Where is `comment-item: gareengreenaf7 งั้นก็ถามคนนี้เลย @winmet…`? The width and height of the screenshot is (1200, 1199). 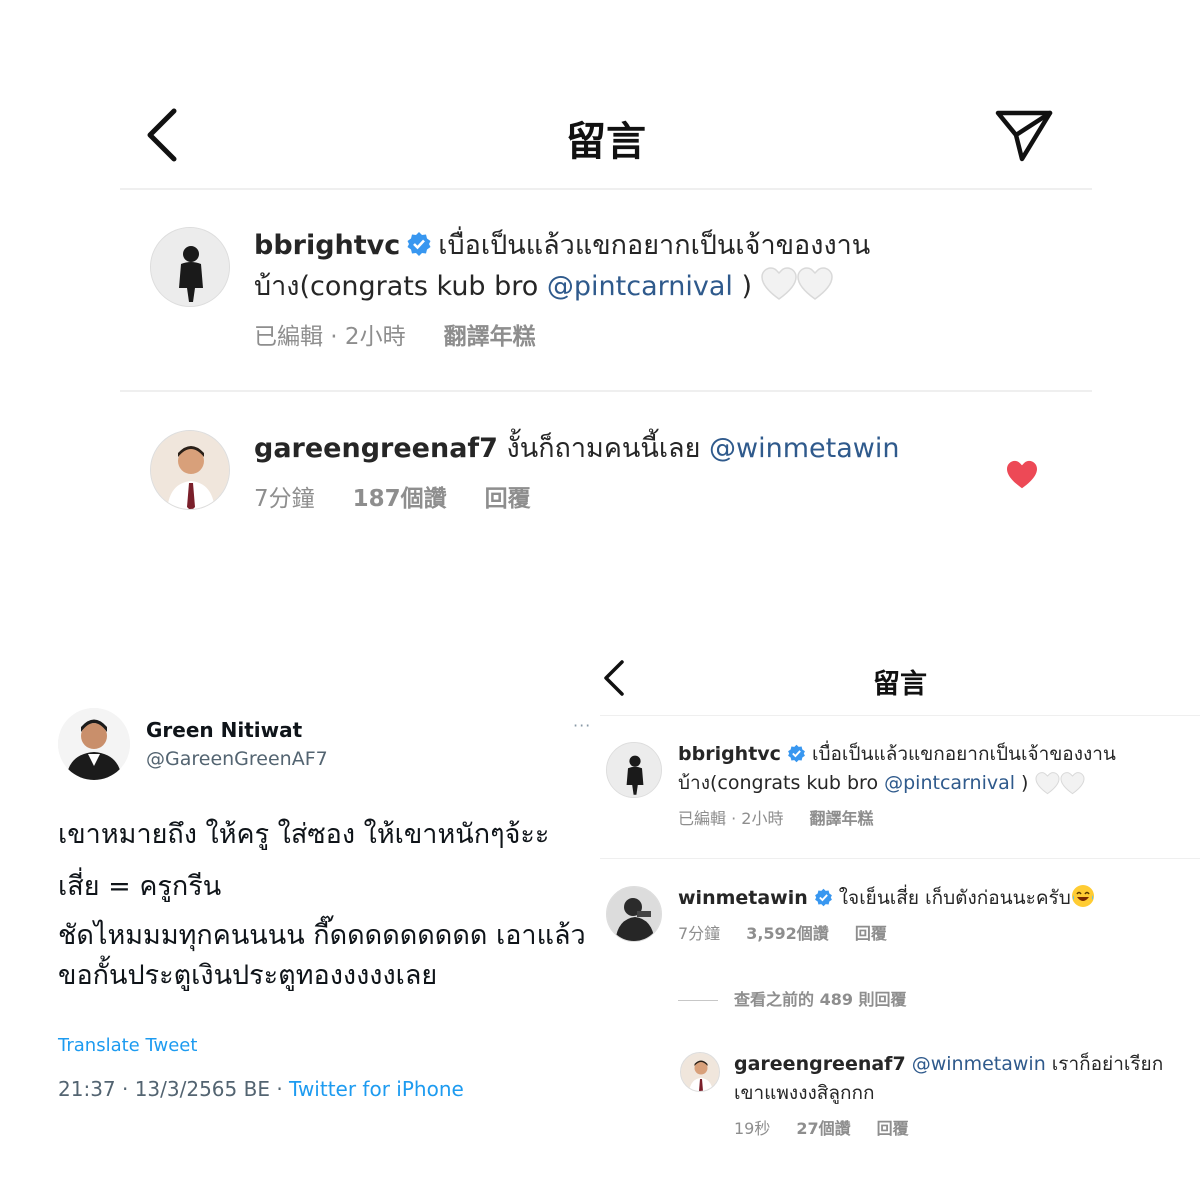 comment-item: gareengreenaf7 งั้นก็ถามคนนี้เลย @winmet… is located at coordinates (606, 478).